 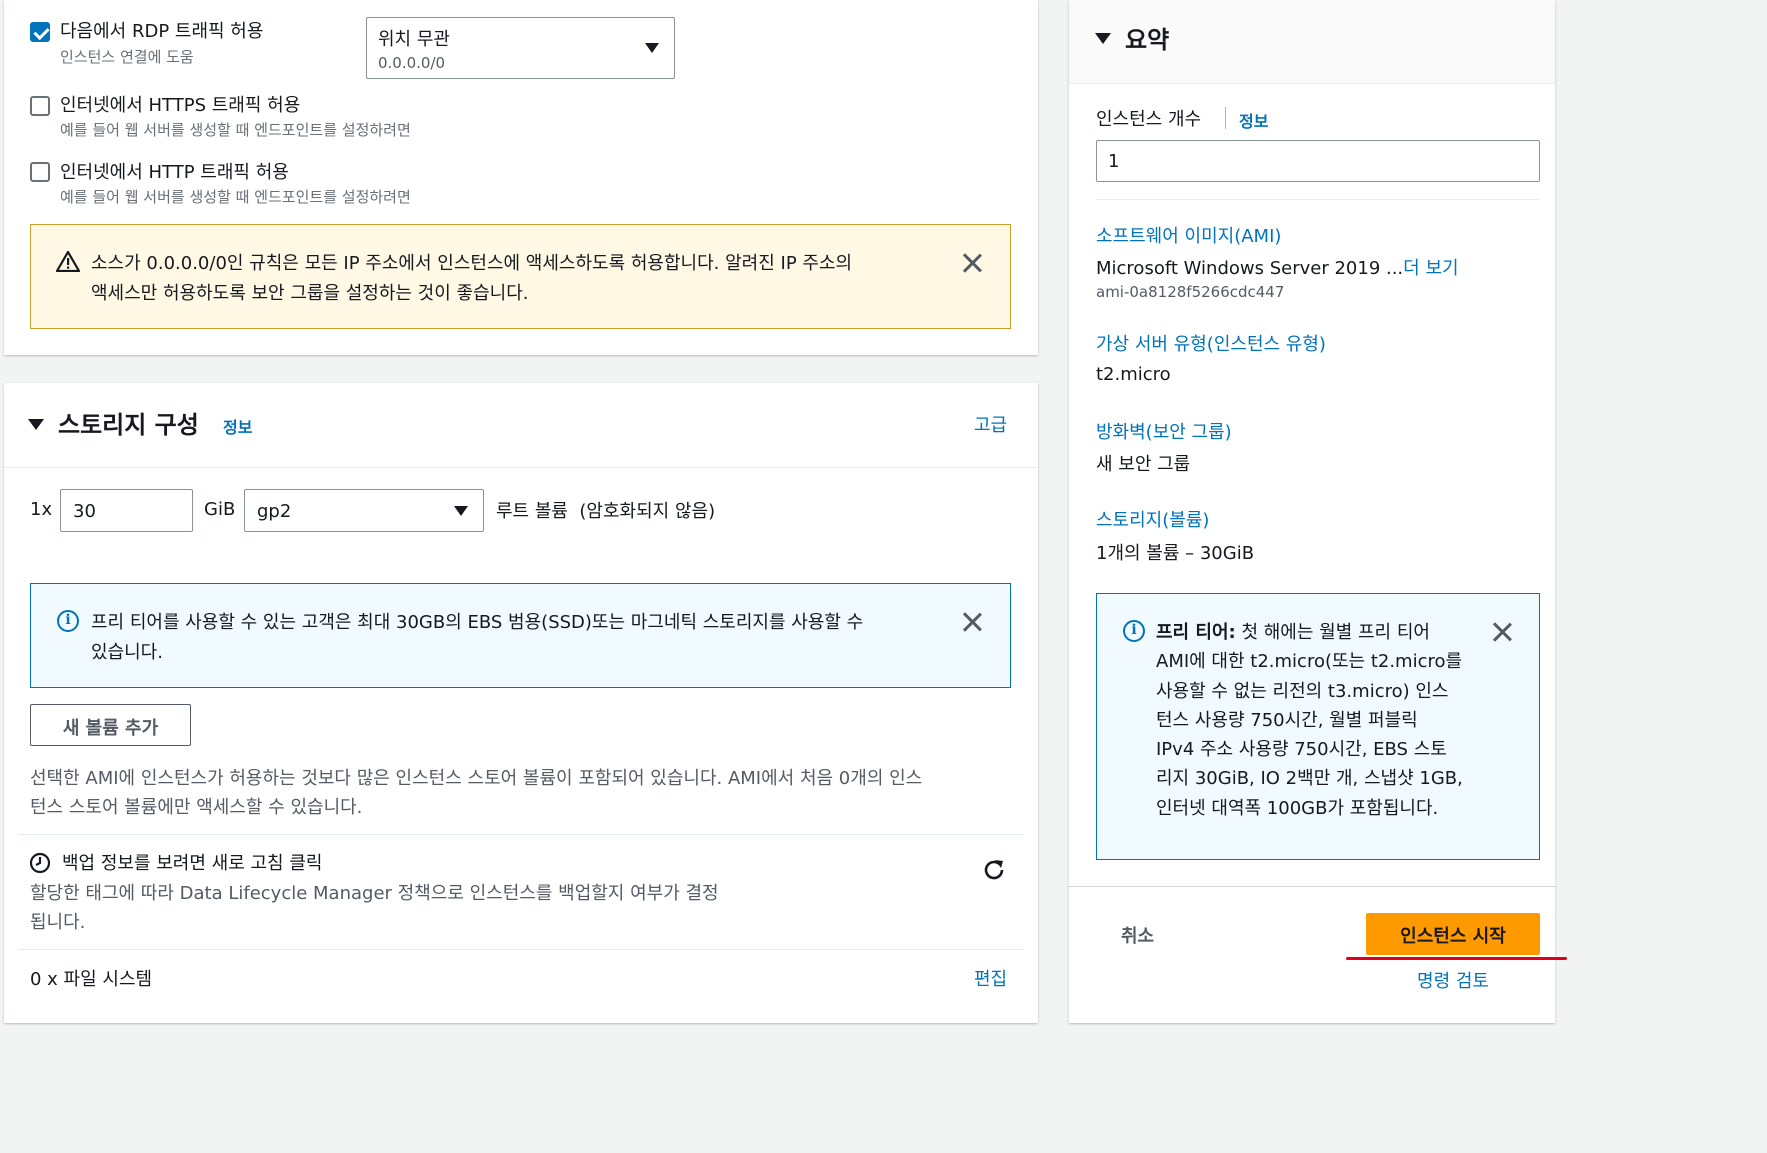 What do you see at coordinates (1302, 691) in the screenshot?
I see `free-tier-line: 사용할 수 없는 리전의 t3.micro) 인스` at bounding box center [1302, 691].